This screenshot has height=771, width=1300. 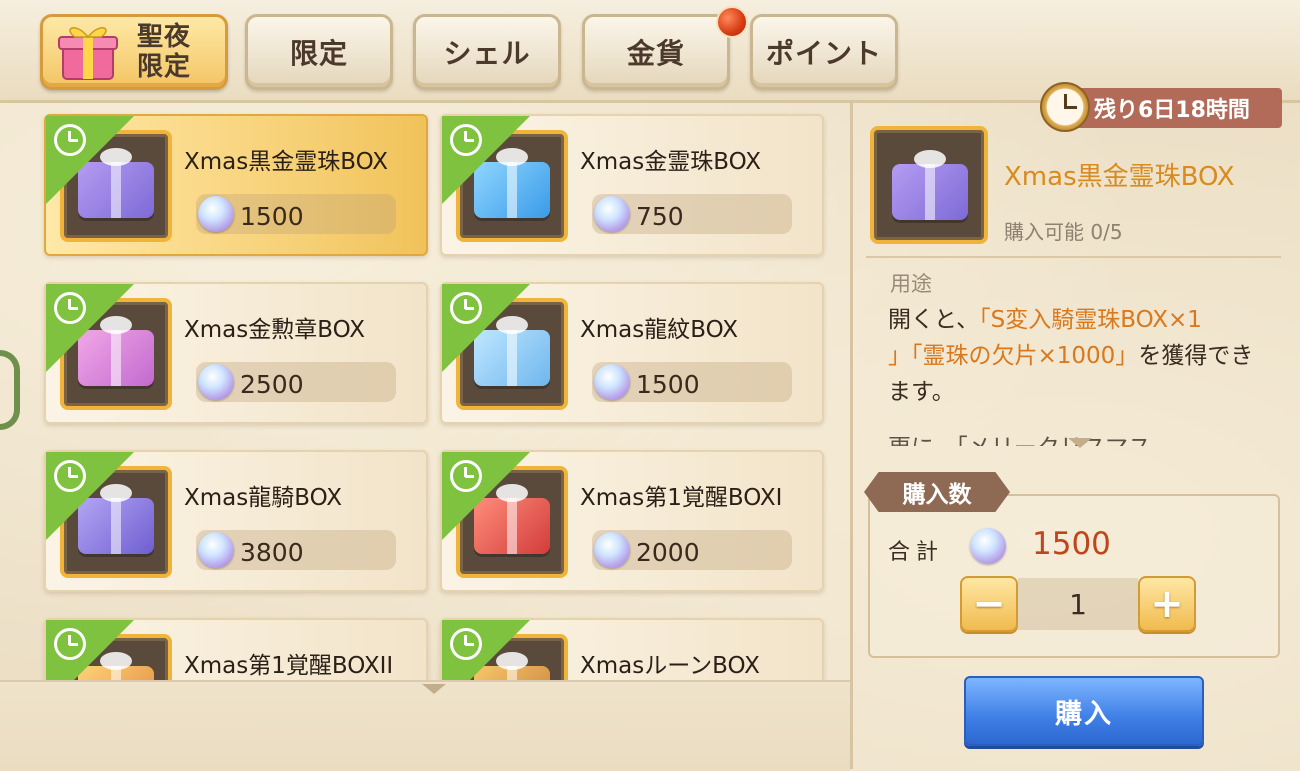 I want to click on left-decoration, so click(x=10, y=390).